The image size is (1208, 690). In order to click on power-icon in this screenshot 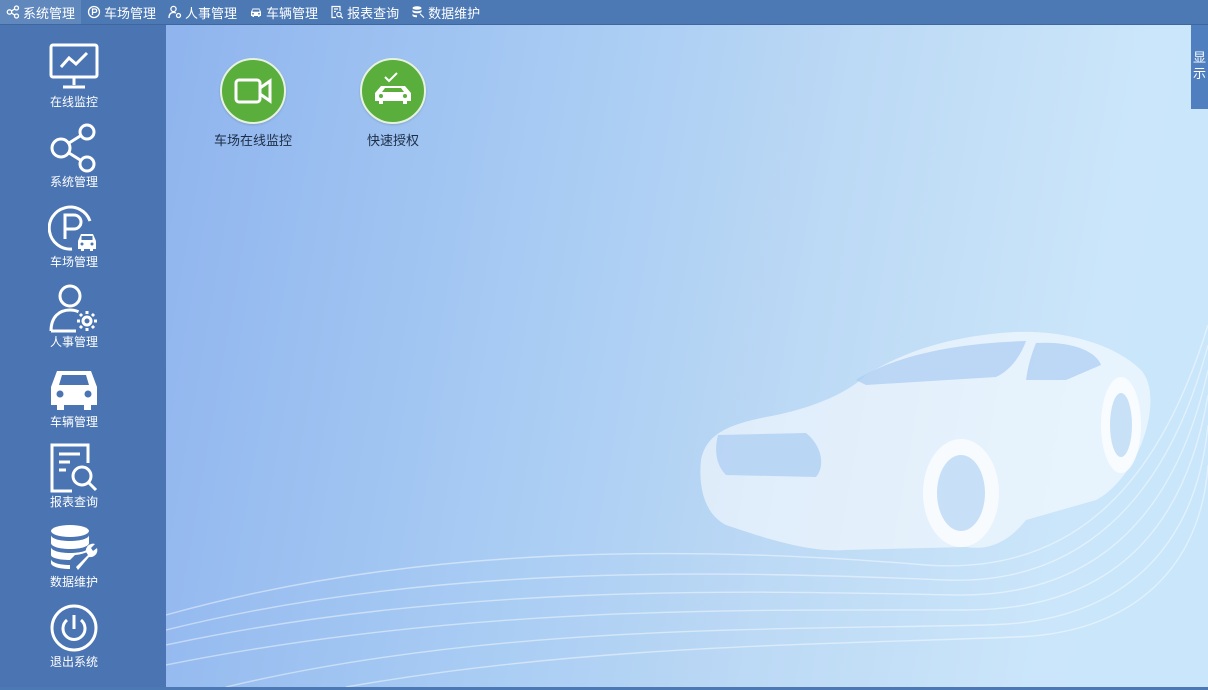, I will do `click(74, 628)`.